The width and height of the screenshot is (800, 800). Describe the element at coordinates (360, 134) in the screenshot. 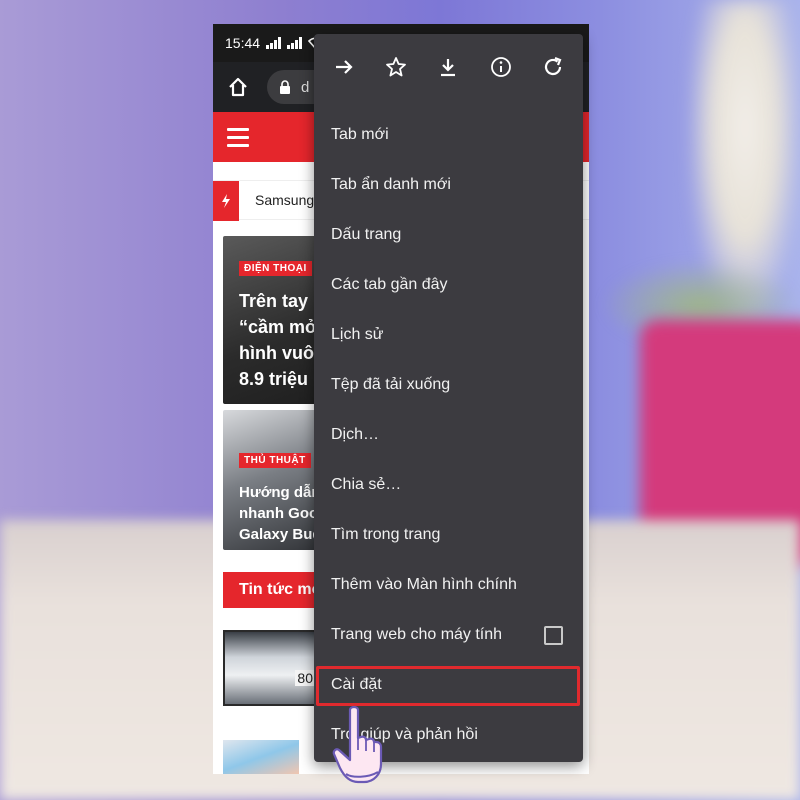

I see `menu-item-label: Tab mới` at that location.